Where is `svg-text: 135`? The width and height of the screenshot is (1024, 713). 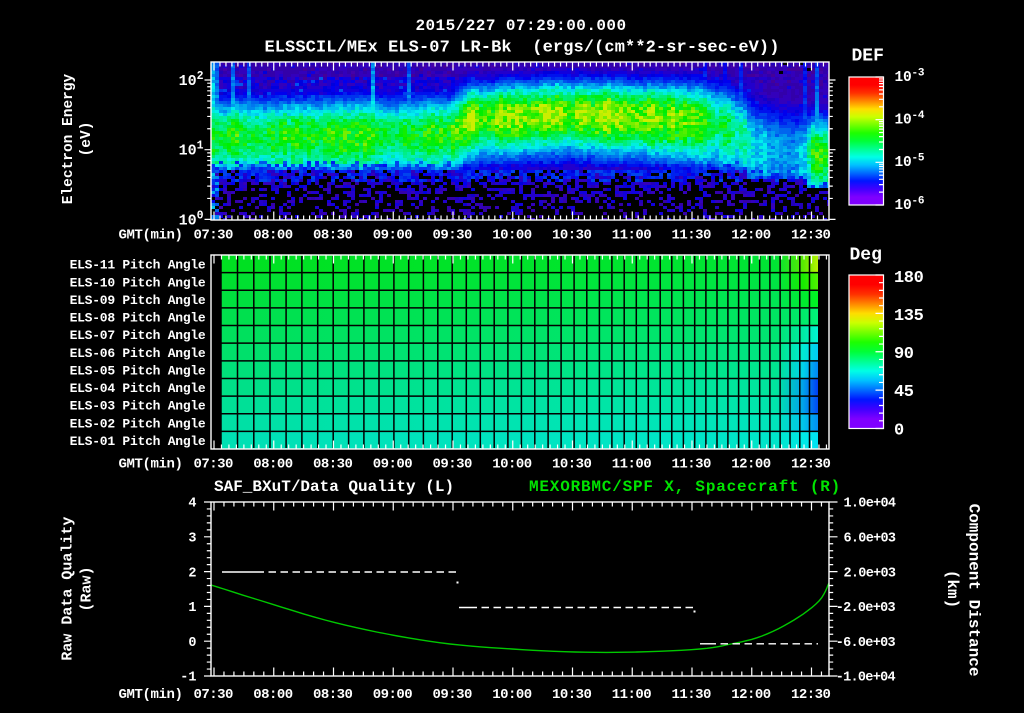 svg-text: 135 is located at coordinates (909, 316).